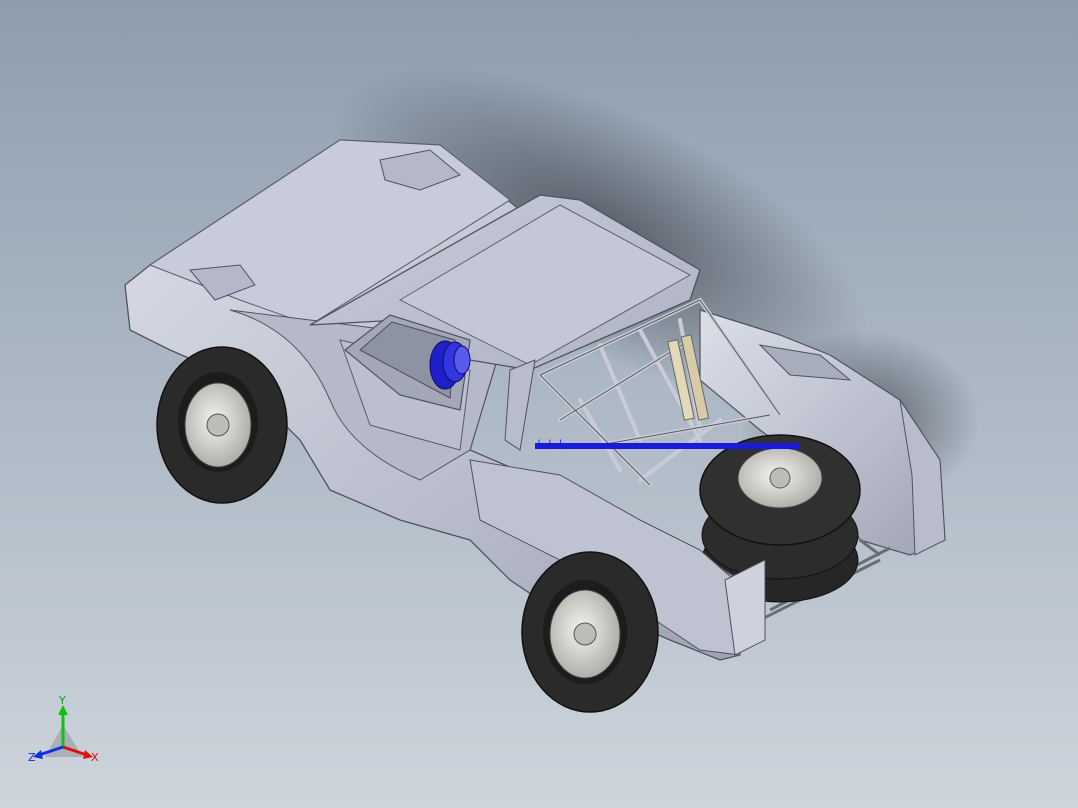 The image size is (1078, 808). I want to click on triad-z-label: Z, so click(32, 757).